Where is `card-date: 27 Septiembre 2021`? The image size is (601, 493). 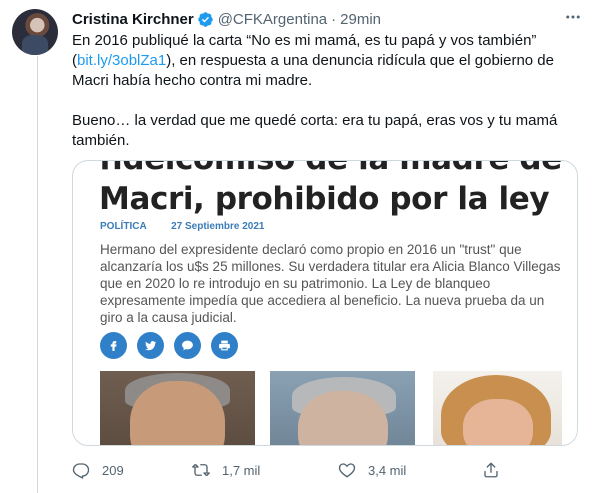
card-date: 27 Septiembre 2021 is located at coordinates (218, 226).